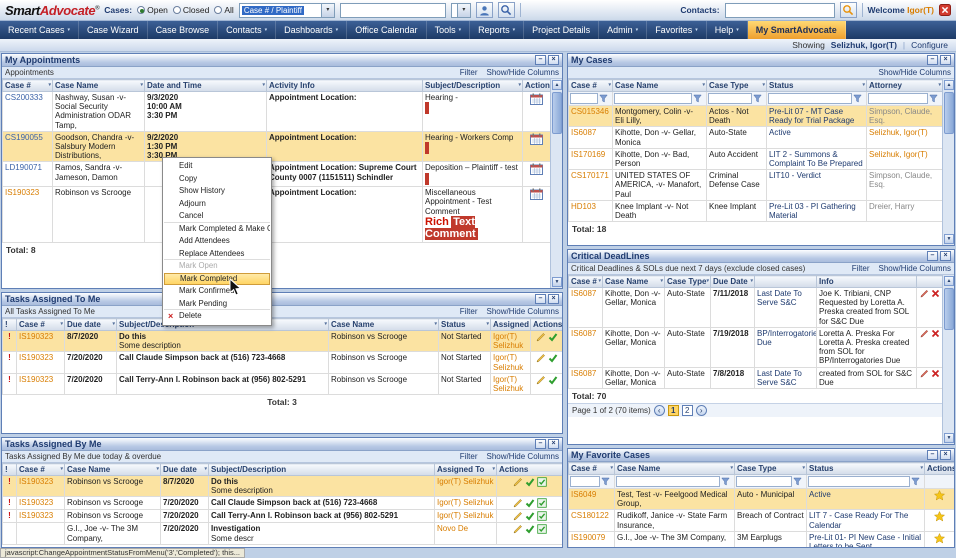 This screenshot has width=956, height=558. I want to click on contacts-search-icon, so click(848, 10).